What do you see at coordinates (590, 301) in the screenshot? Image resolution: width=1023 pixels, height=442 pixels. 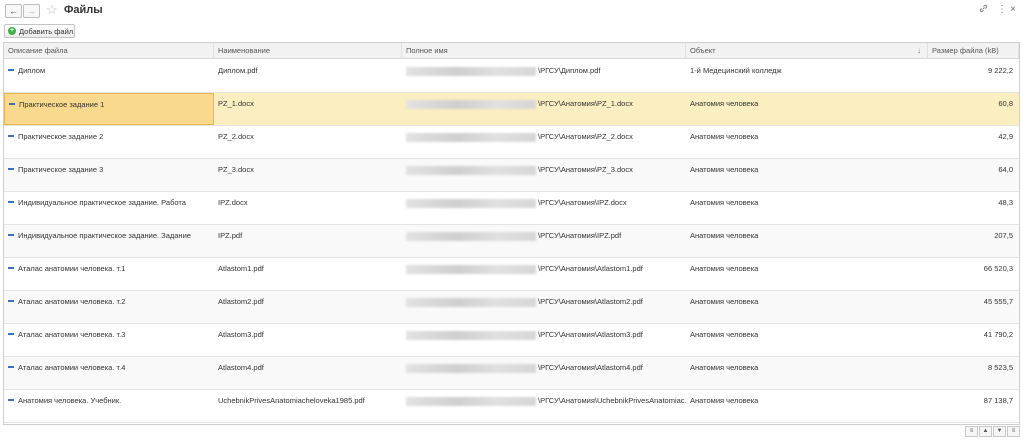 I see `path-suffix-text: \РГСУ\Анатомия\Atlastom2.pdf` at bounding box center [590, 301].